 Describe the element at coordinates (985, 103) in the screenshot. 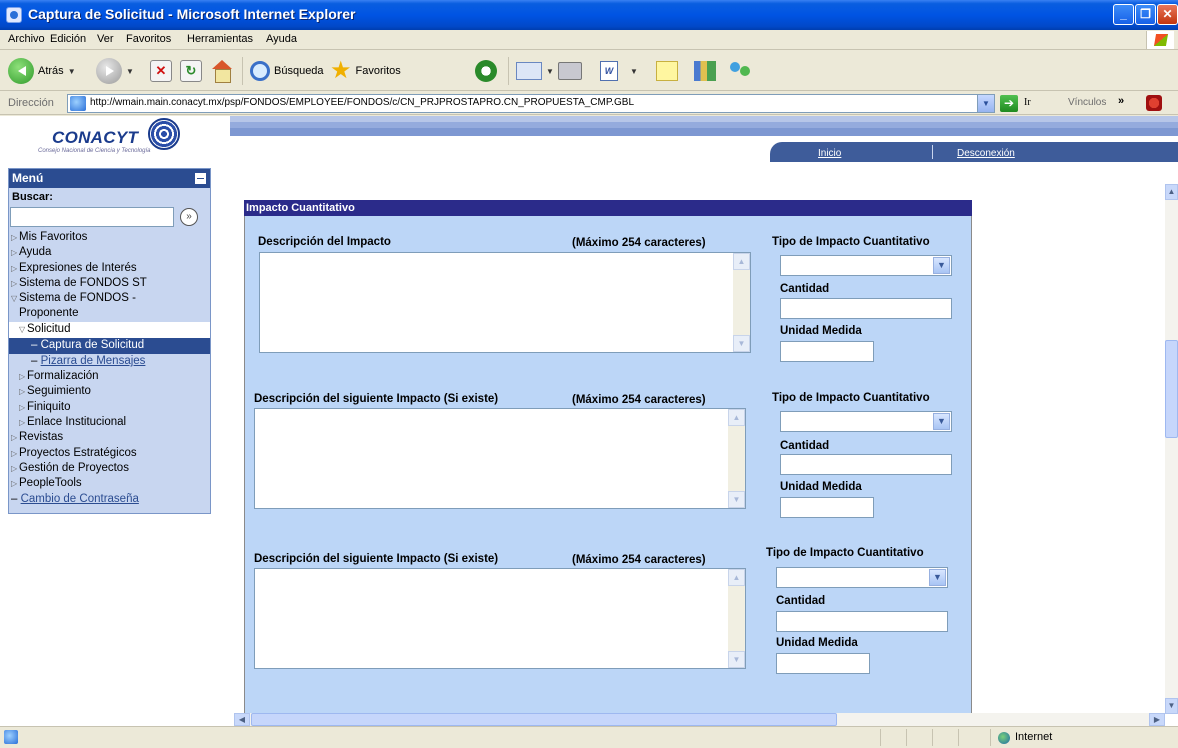

I see `address-dropdown-icon: ▼` at that location.